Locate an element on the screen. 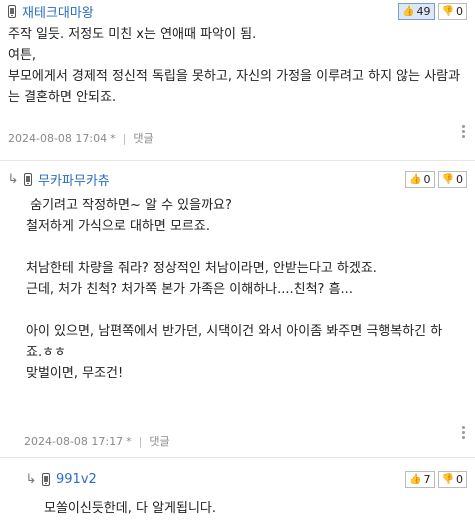 This screenshot has height=526, width=475. upvote-button: 👍 0 is located at coordinates (420, 179).